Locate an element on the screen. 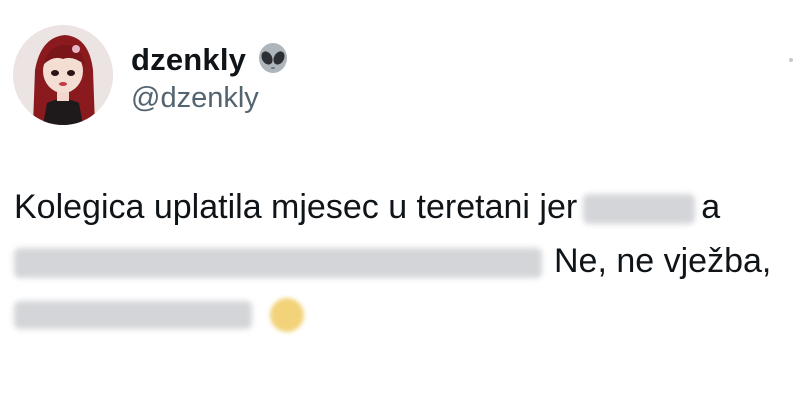 This screenshot has width=800, height=409. avatar is located at coordinates (63, 75).